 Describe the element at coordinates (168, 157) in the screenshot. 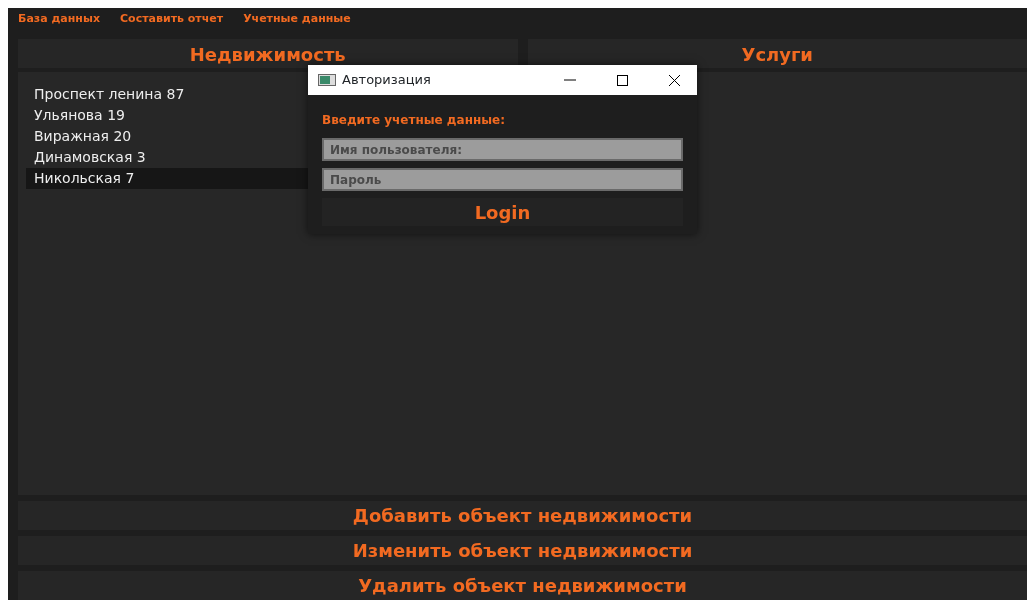

I see `list-item: Динамовская 3` at that location.